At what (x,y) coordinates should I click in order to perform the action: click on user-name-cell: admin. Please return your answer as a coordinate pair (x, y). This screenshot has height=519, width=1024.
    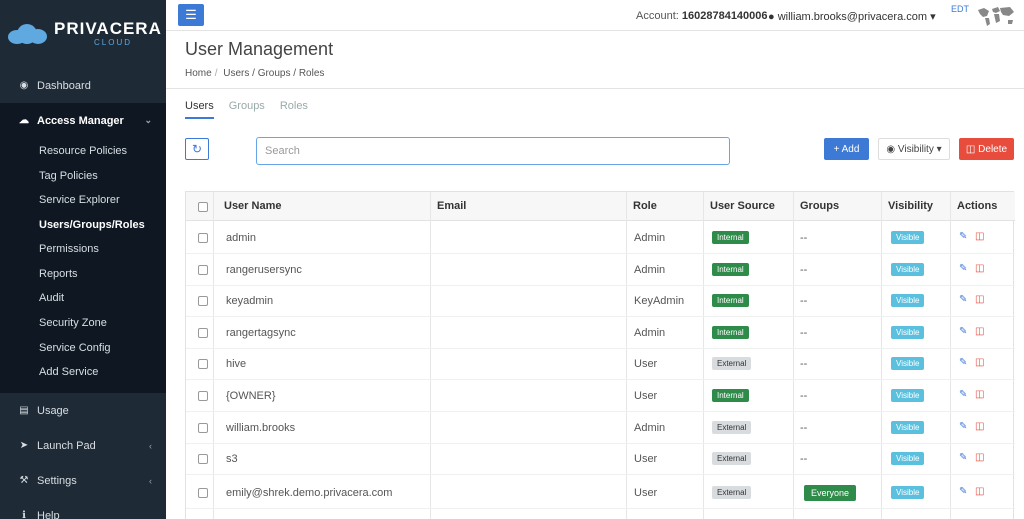
    Looking at the image, I should click on (241, 238).